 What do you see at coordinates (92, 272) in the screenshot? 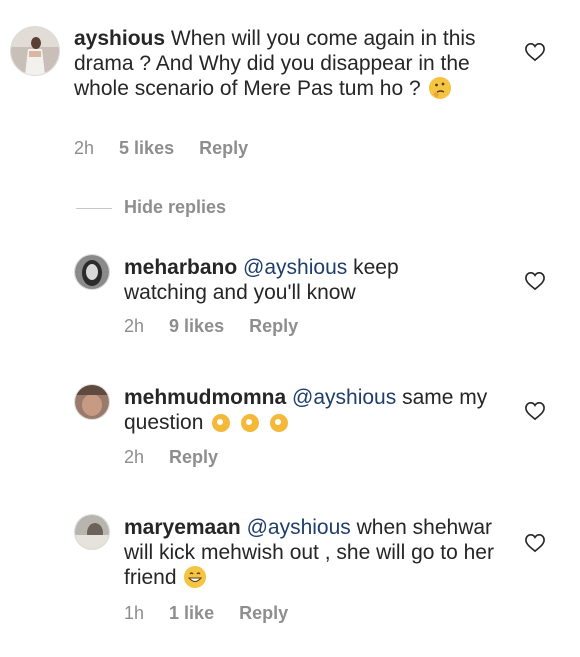
I see `avatar-meharbano` at bounding box center [92, 272].